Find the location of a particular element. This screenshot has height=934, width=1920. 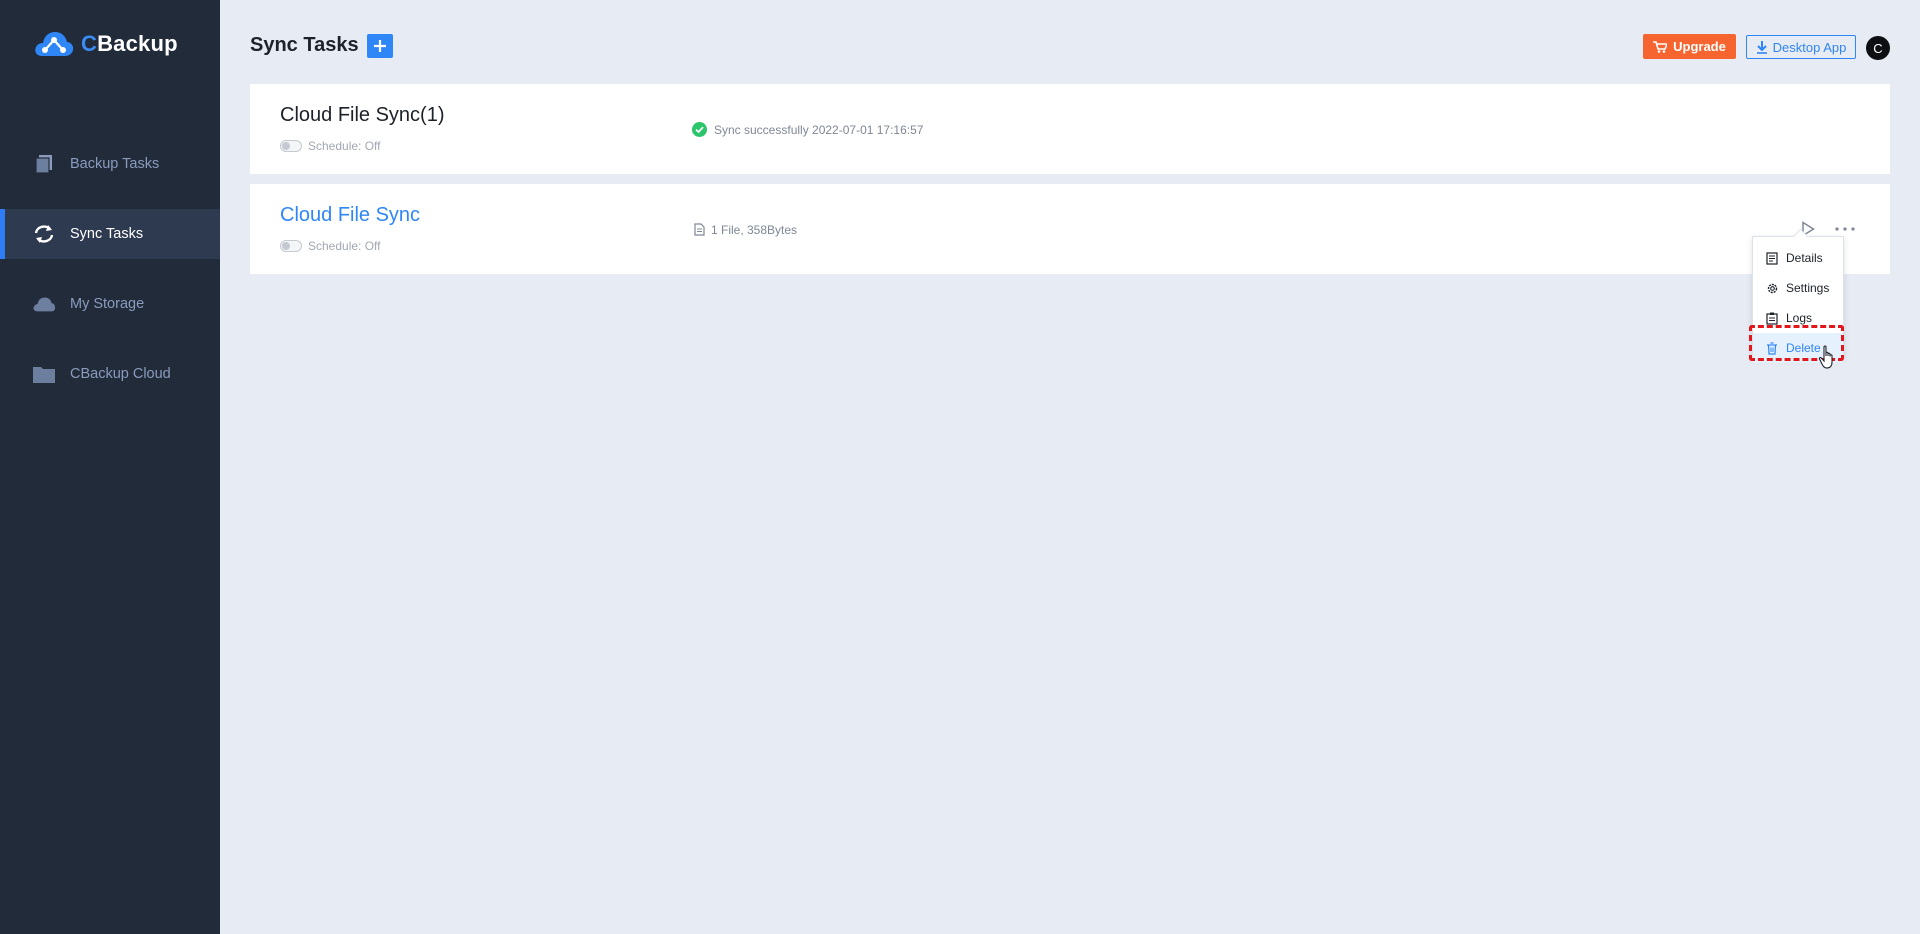

menu-item-settings: Settings is located at coordinates (1798, 288).